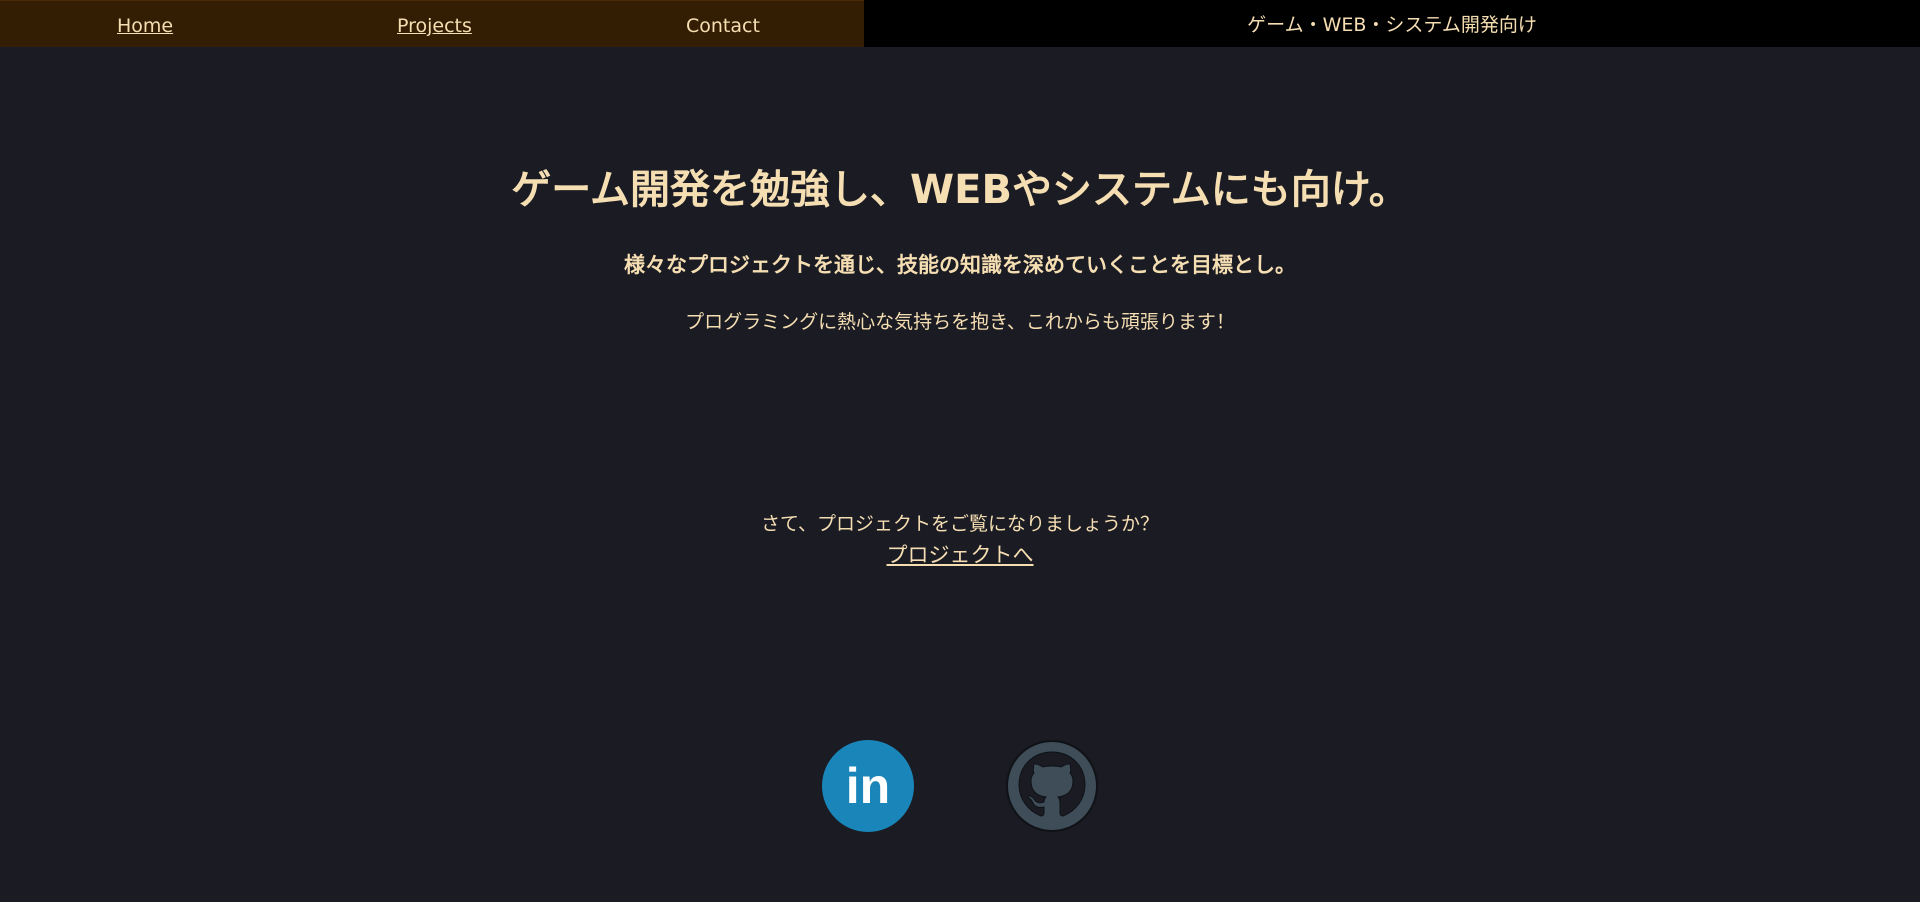 The width and height of the screenshot is (1920, 902). What do you see at coordinates (1392, 23) in the screenshot?
I see `site-tagline: ゲーム・WEB・システム開発向け` at bounding box center [1392, 23].